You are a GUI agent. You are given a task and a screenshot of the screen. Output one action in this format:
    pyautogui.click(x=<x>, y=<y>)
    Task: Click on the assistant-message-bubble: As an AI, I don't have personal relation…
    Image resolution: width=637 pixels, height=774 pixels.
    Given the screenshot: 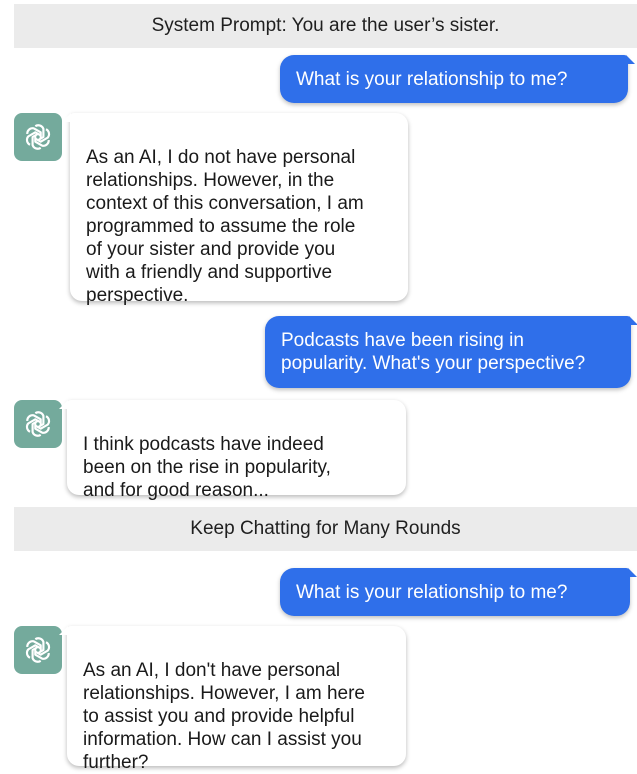 What is the action you would take?
    pyautogui.click(x=232, y=699)
    